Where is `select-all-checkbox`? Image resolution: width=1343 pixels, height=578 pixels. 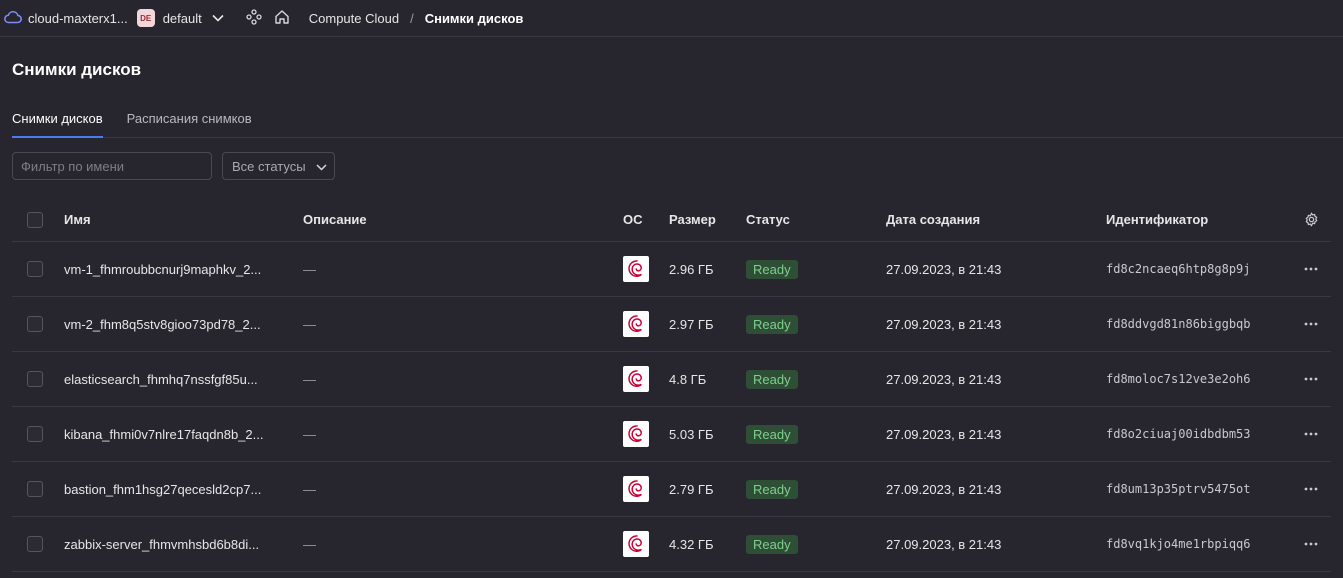
select-all-checkbox is located at coordinates (35, 219).